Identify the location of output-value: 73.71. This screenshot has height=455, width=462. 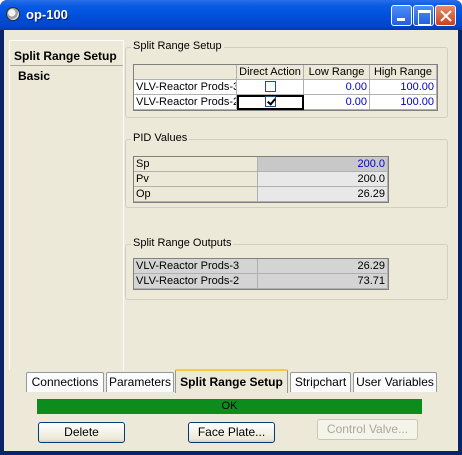
(323, 281).